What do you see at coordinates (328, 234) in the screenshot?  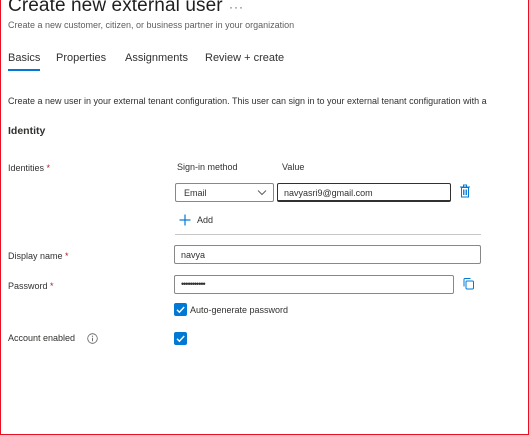 I see `identities-divider` at bounding box center [328, 234].